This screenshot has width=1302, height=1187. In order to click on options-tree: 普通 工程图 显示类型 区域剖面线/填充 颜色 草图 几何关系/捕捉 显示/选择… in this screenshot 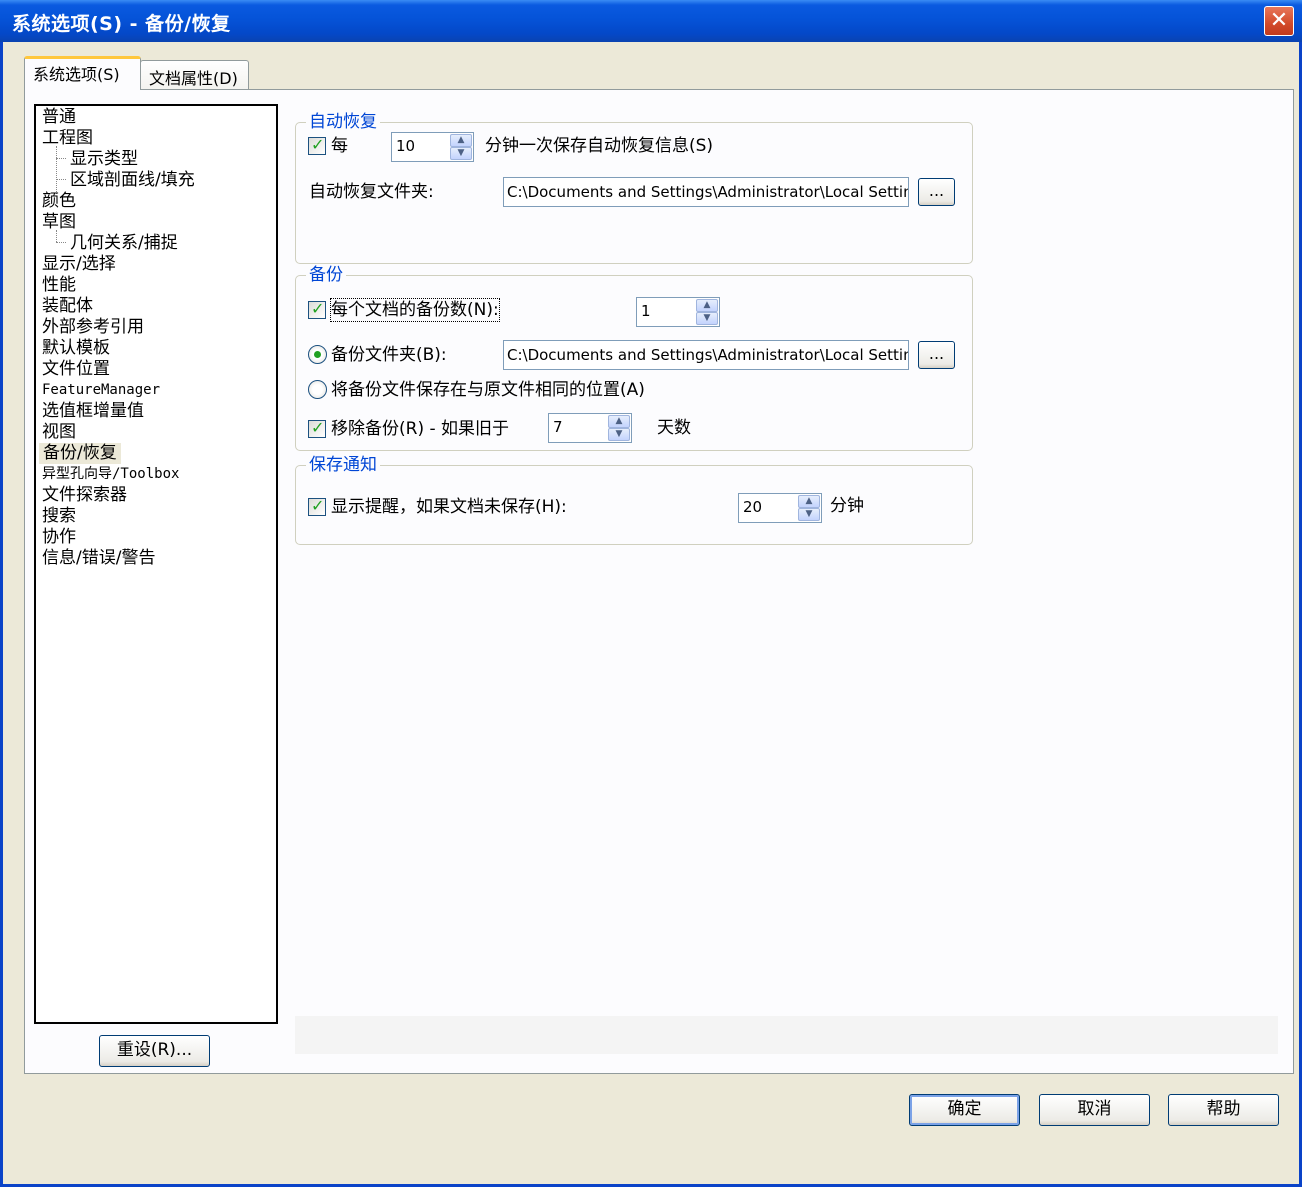, I will do `click(156, 564)`.